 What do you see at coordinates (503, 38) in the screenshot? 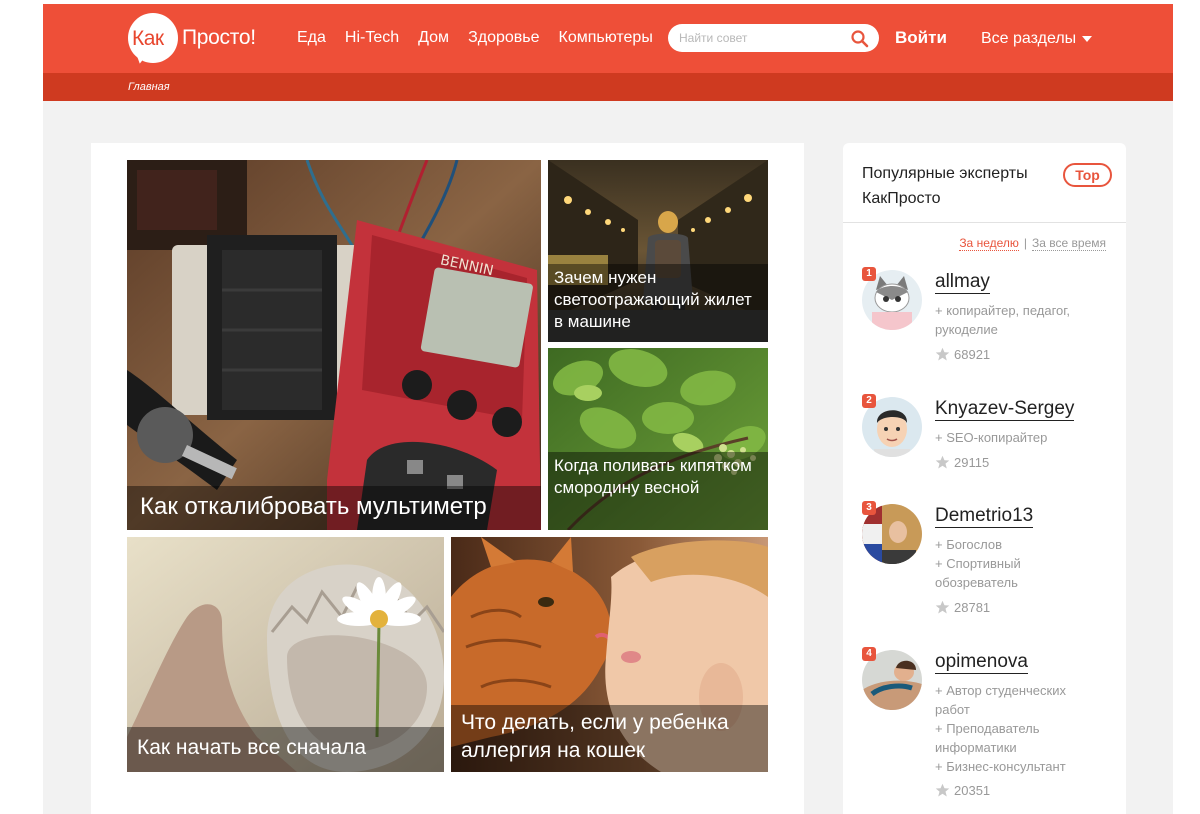
I see `nav-item-health: Здоровье` at bounding box center [503, 38].